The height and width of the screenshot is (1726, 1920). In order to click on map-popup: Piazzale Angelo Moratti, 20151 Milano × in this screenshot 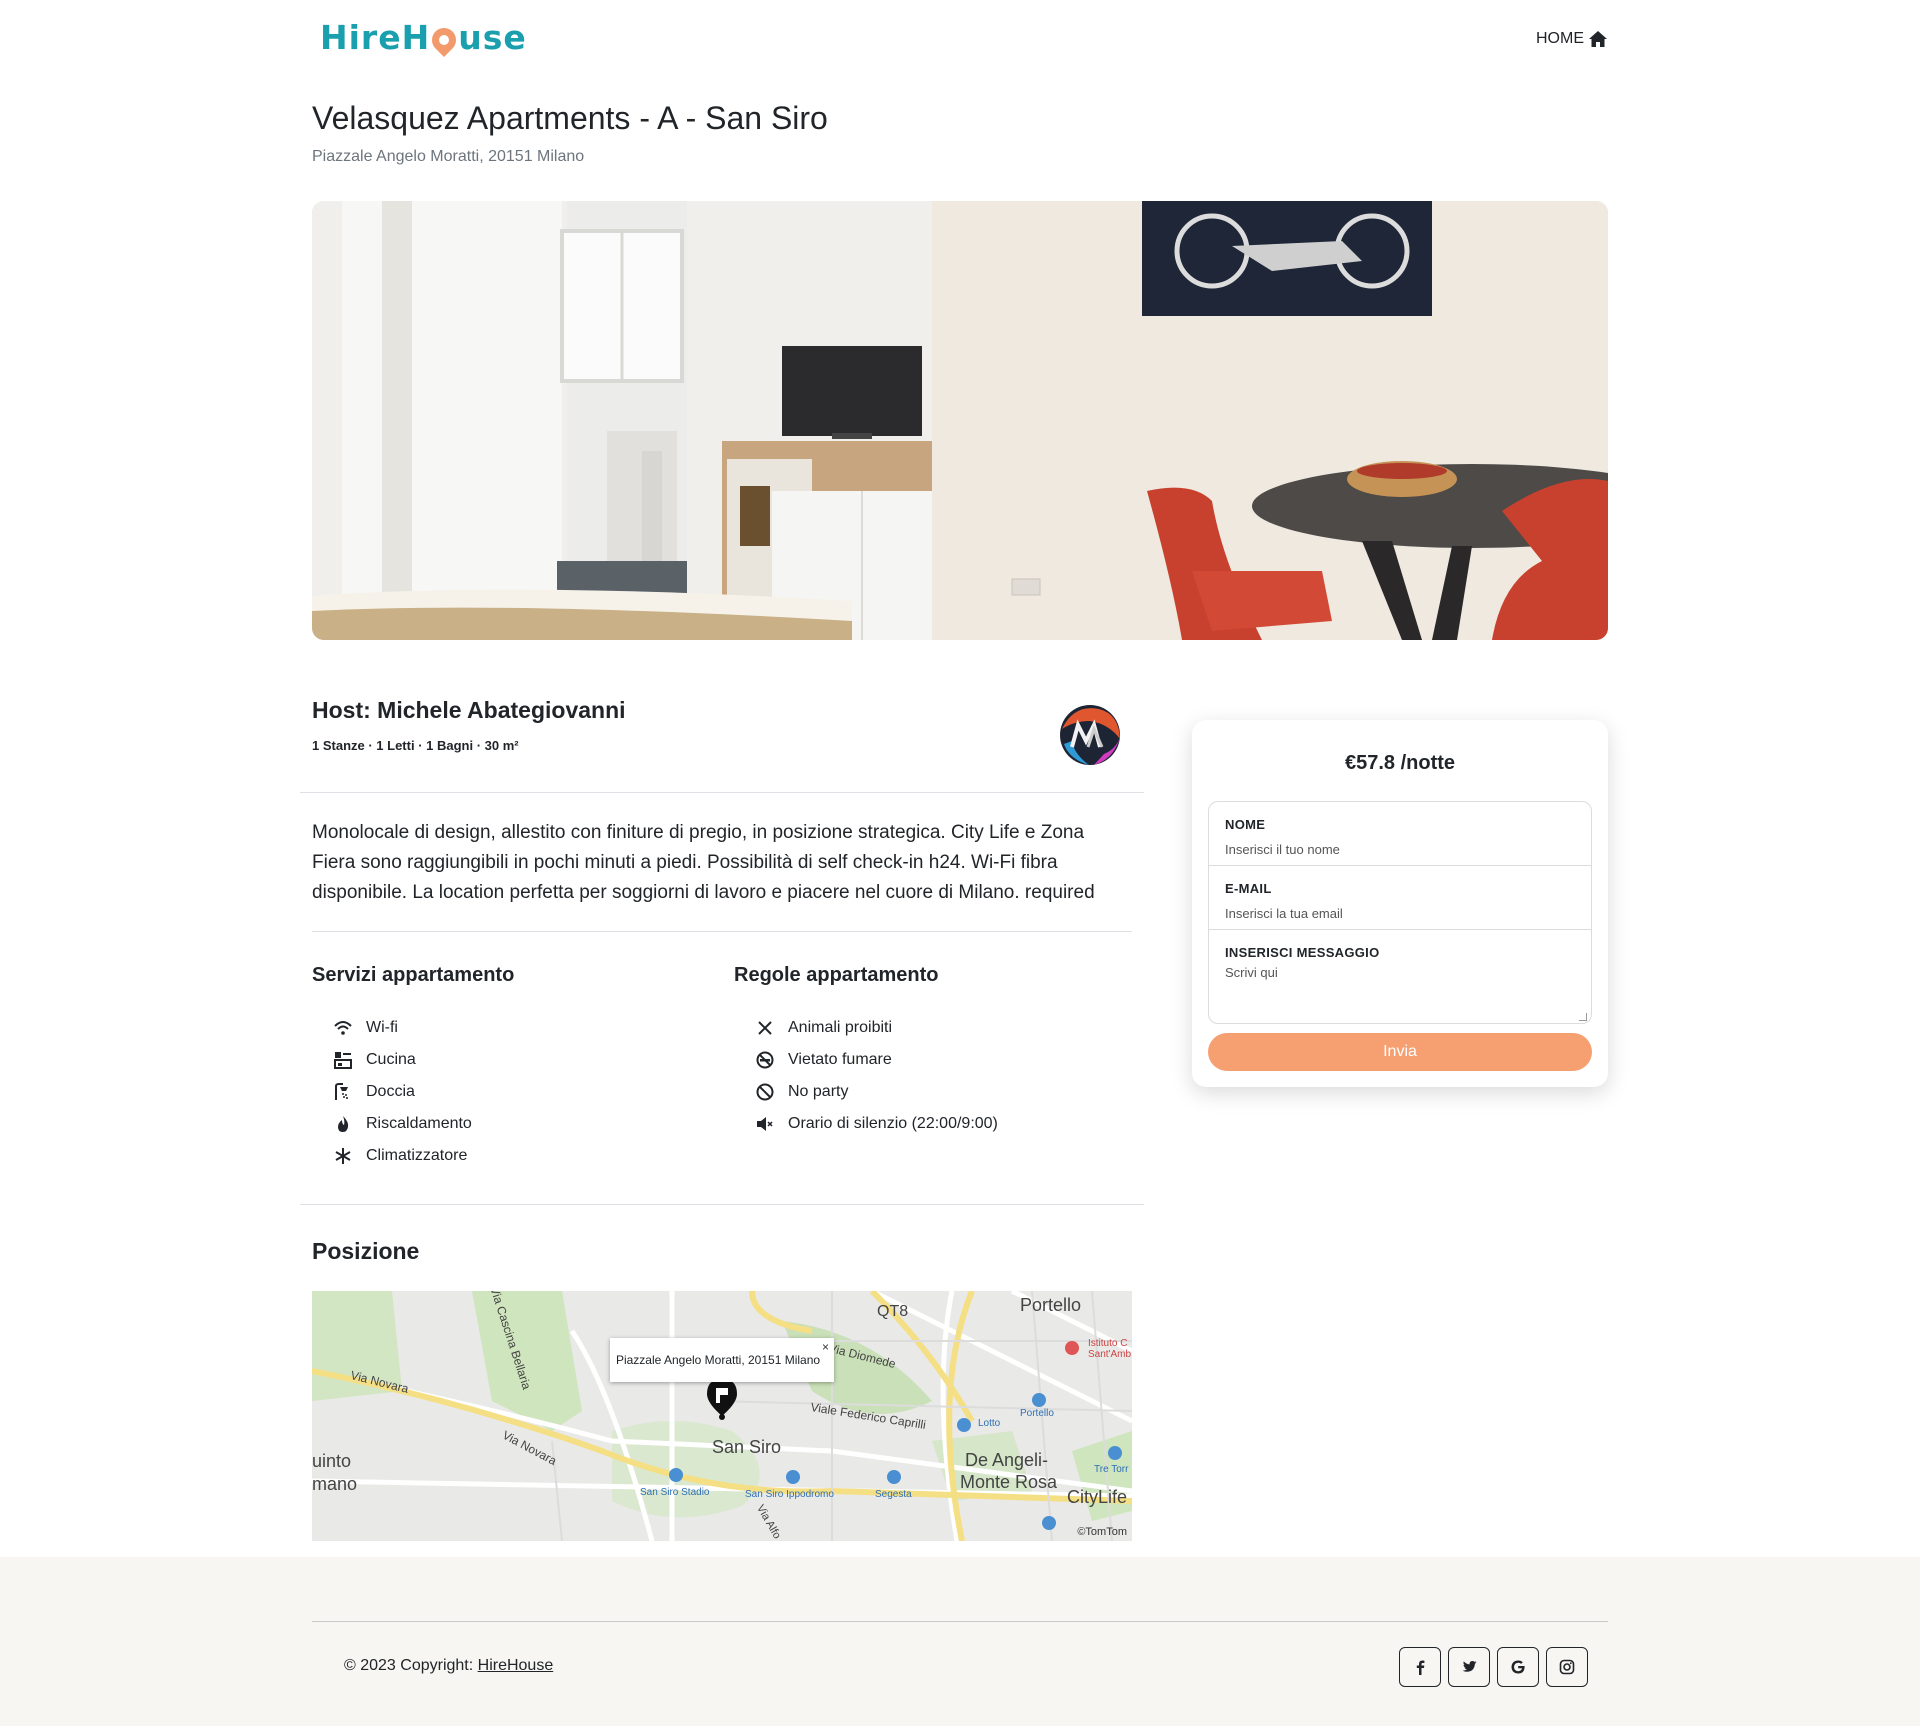, I will do `click(722, 1360)`.